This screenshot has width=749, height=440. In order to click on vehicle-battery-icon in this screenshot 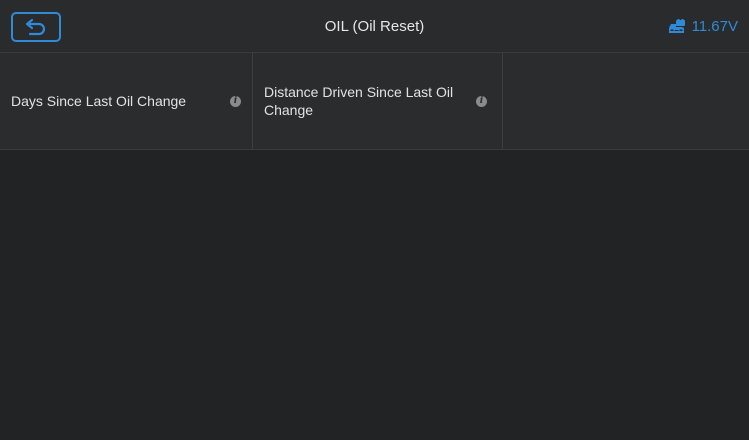, I will do `click(676, 25)`.